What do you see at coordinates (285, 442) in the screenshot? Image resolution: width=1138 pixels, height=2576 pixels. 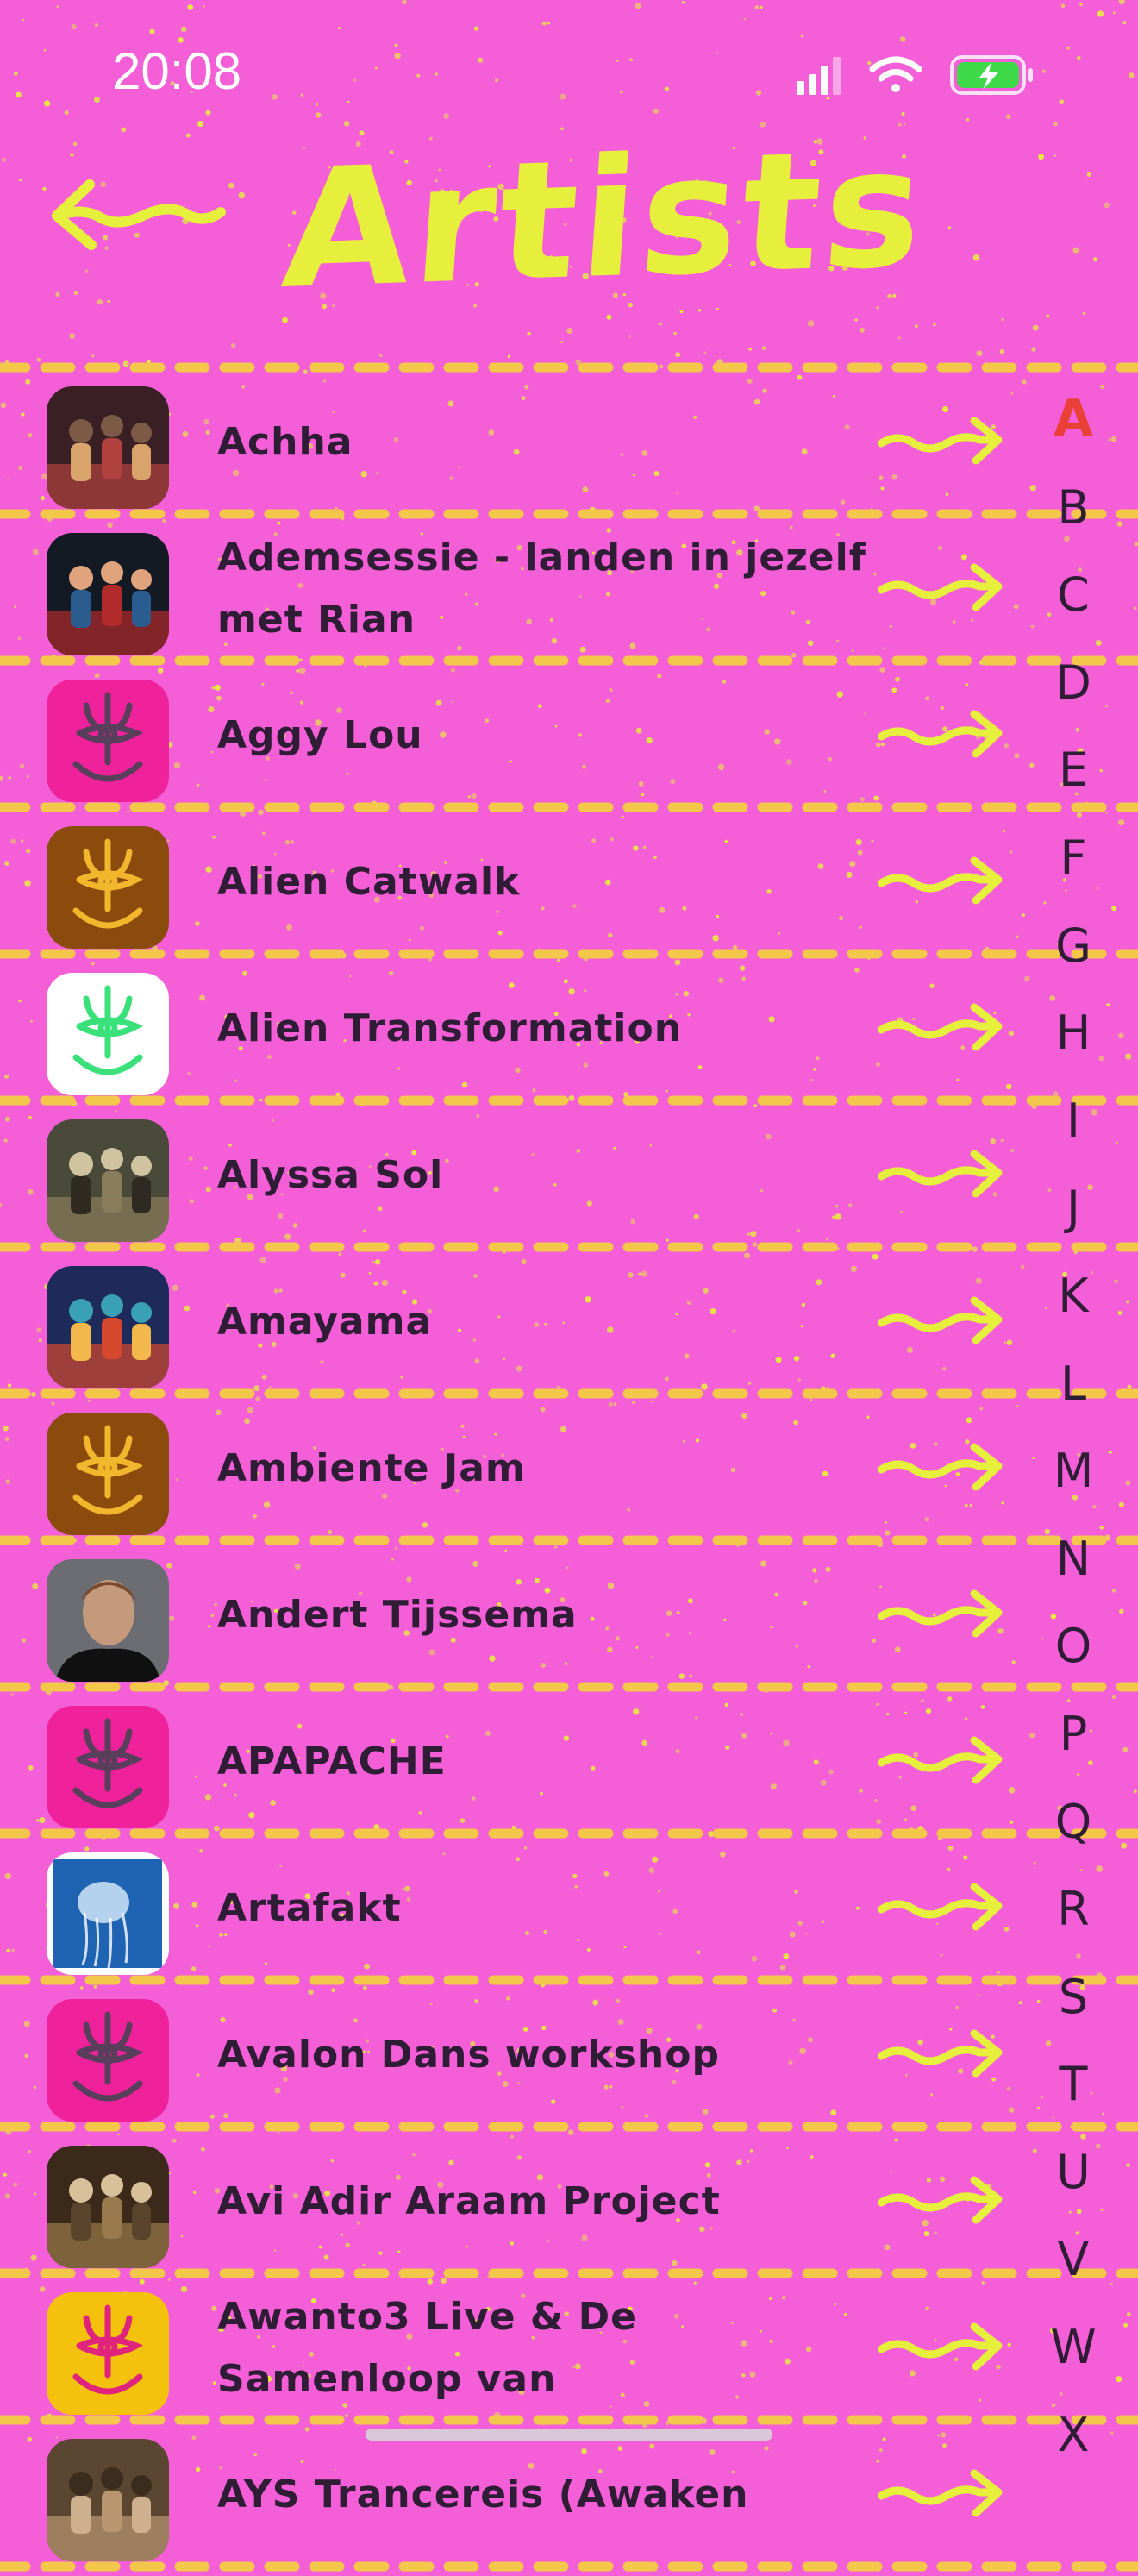 I see `artist-name: Achha` at bounding box center [285, 442].